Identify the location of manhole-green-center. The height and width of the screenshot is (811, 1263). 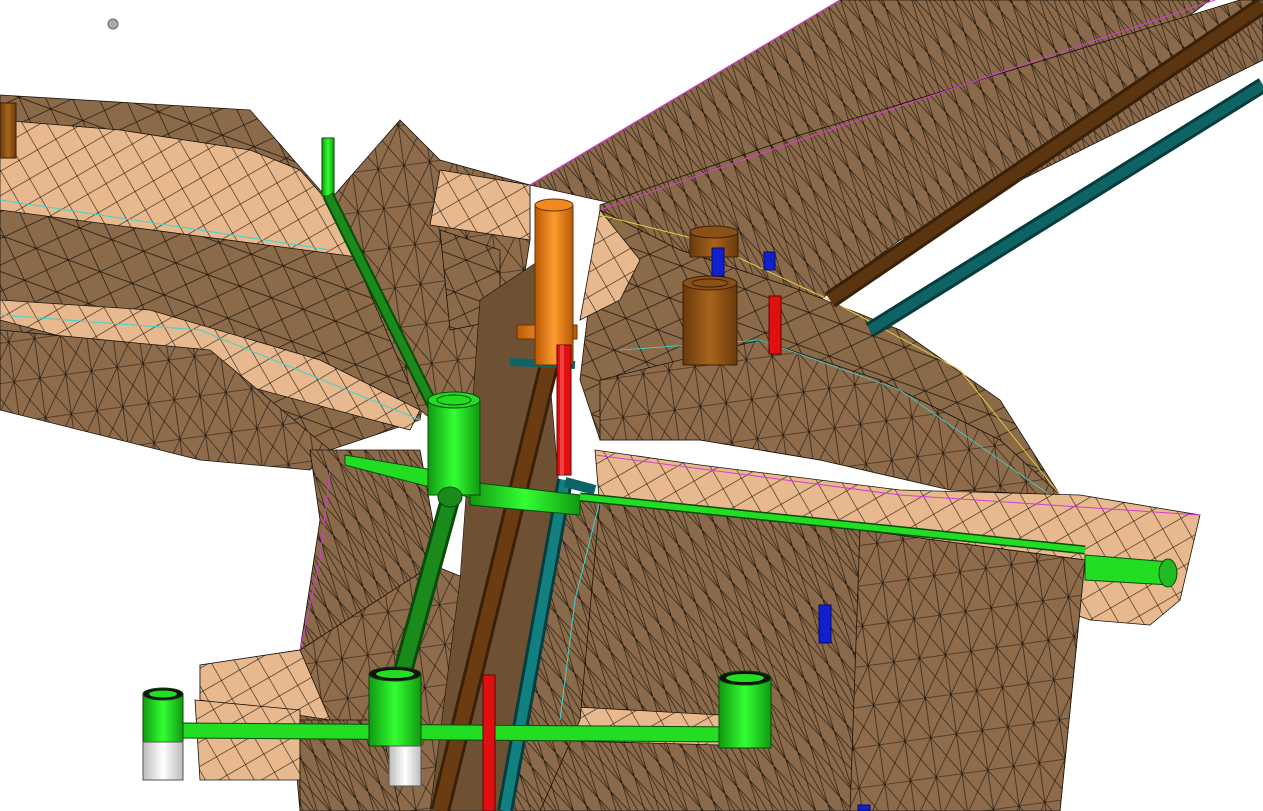
(454, 449).